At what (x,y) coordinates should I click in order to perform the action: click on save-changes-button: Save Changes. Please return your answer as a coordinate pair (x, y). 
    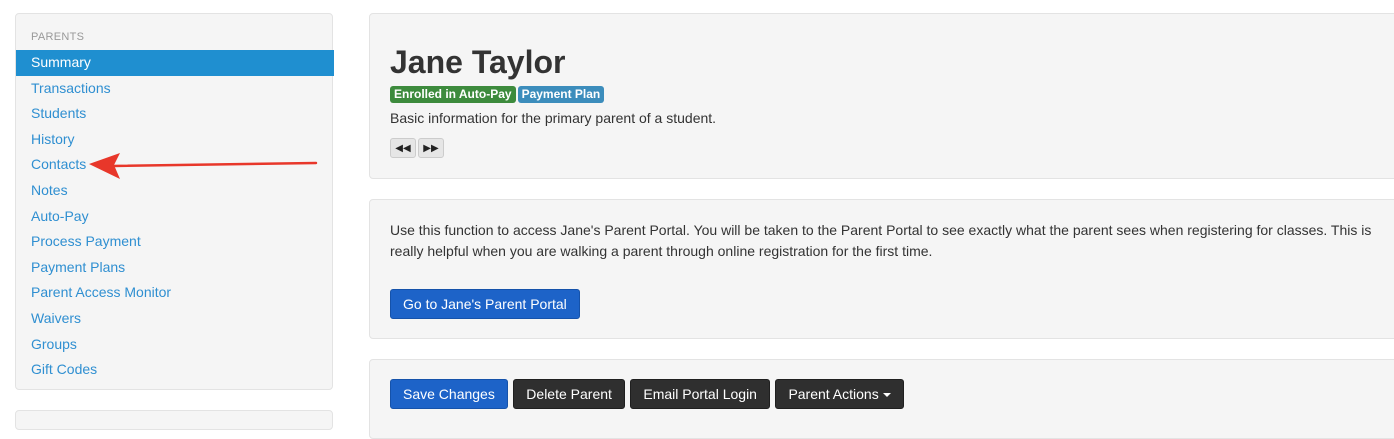
    Looking at the image, I should click on (449, 394).